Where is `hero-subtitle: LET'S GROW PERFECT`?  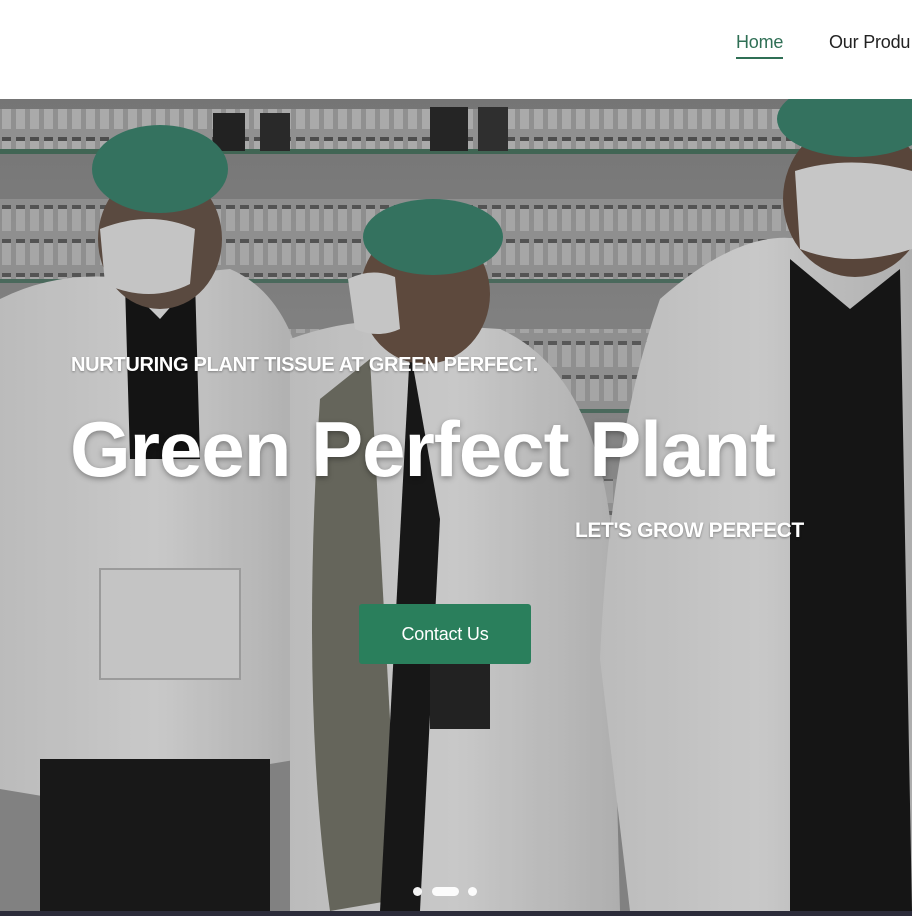
hero-subtitle: LET'S GROW PERFECT is located at coordinates (689, 530).